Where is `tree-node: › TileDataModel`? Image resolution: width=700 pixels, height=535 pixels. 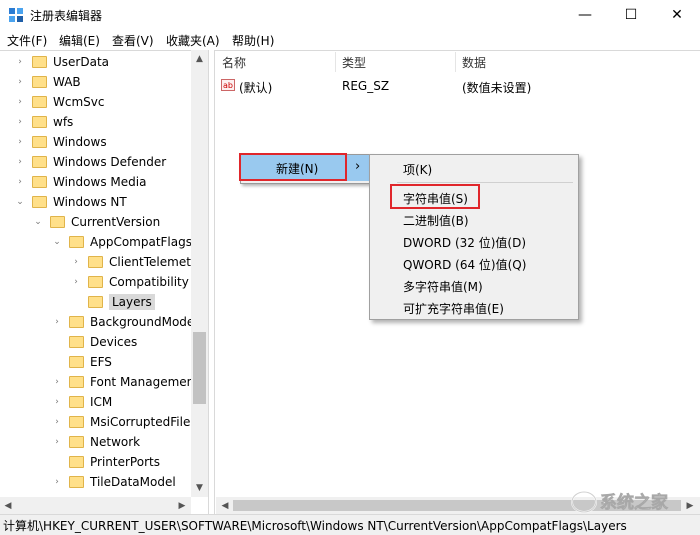 tree-node: › TileDataModel is located at coordinates (113, 482).